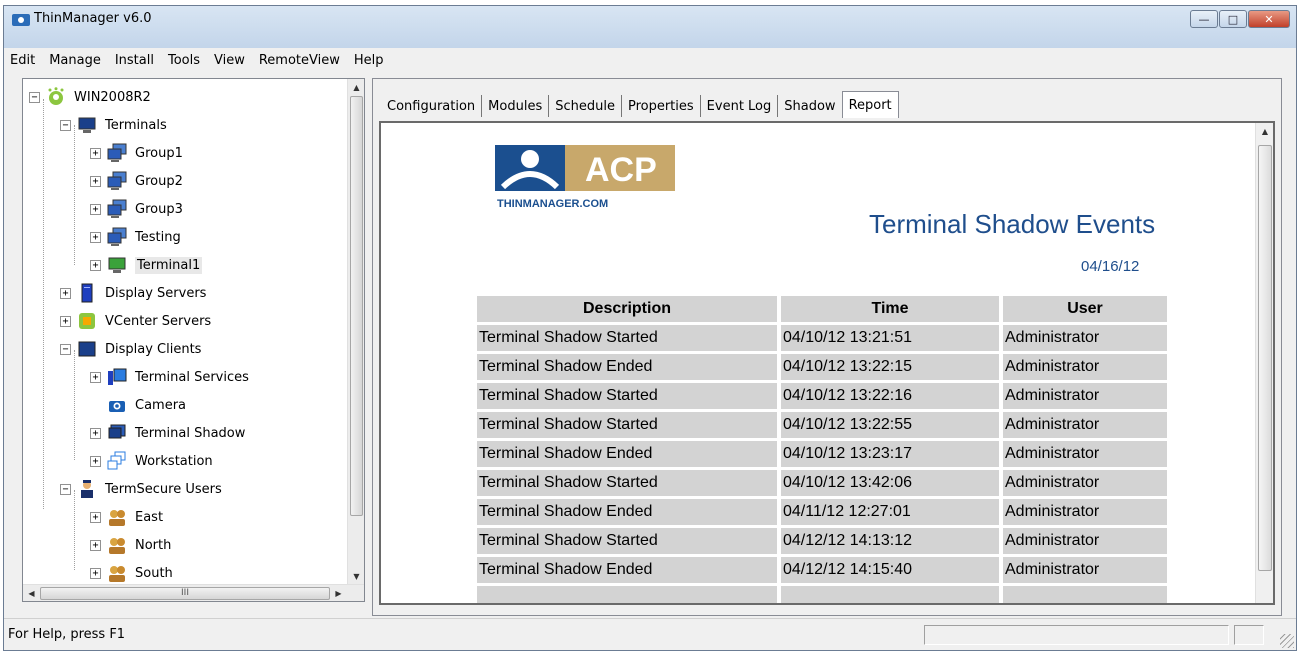 This screenshot has width=1302, height=654. Describe the element at coordinates (229, 60) in the screenshot. I see `menu-view: View` at that location.